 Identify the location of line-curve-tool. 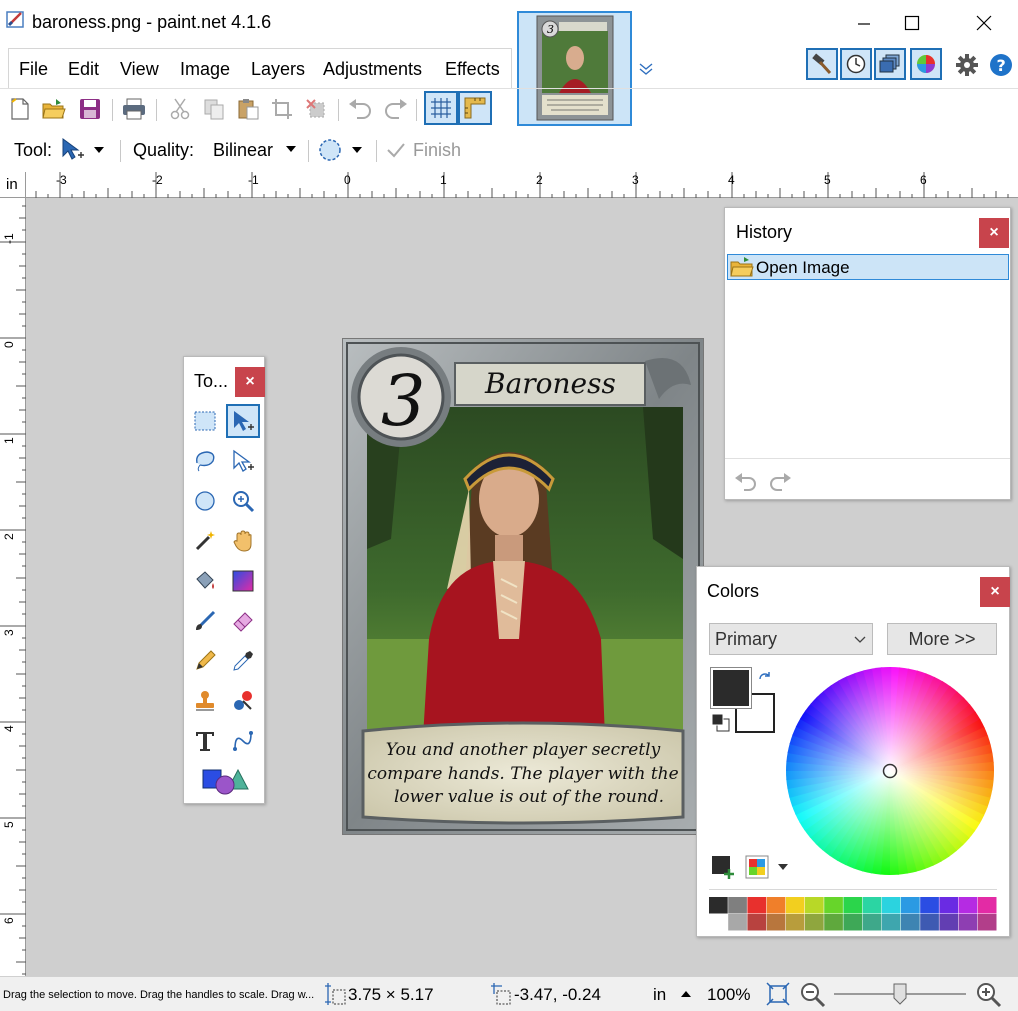
(243, 741).